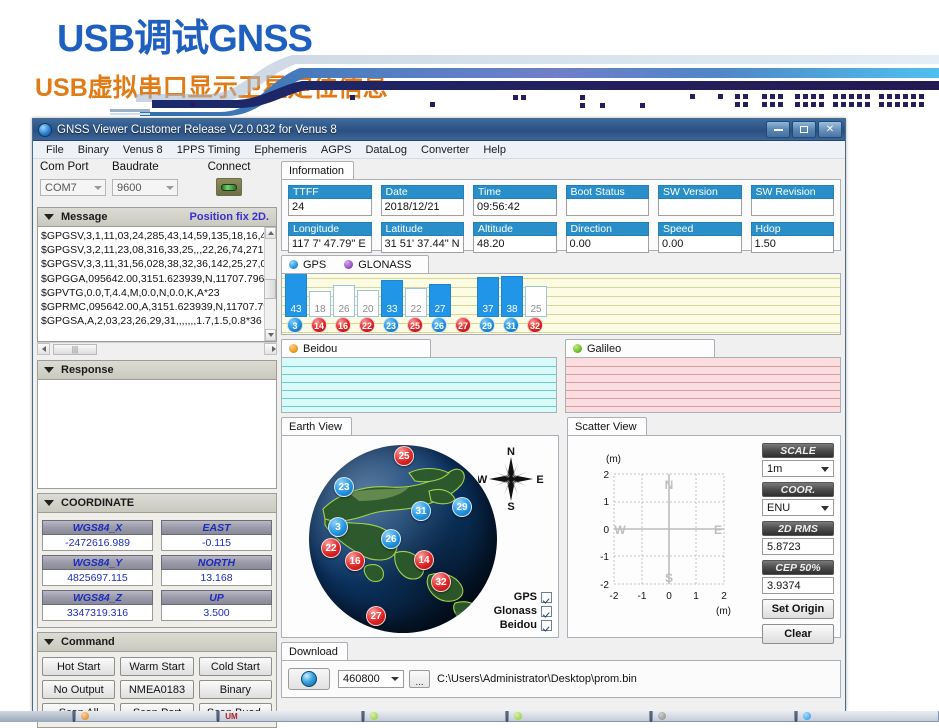 The width and height of the screenshot is (939, 728). What do you see at coordinates (386, 150) in the screenshot?
I see `menu-item-datalog: DataLog` at bounding box center [386, 150].